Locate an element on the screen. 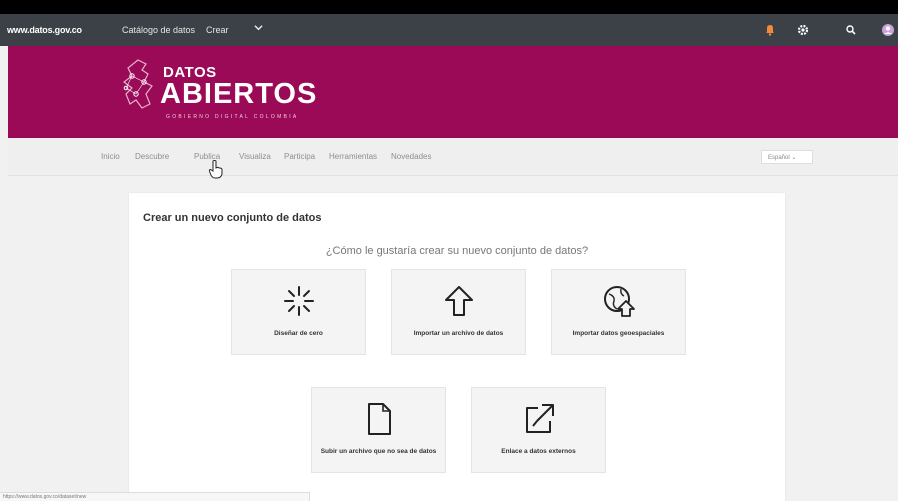 This screenshot has width=898, height=501. option-import-data-file: Importar un archivo de datos is located at coordinates (458, 312).